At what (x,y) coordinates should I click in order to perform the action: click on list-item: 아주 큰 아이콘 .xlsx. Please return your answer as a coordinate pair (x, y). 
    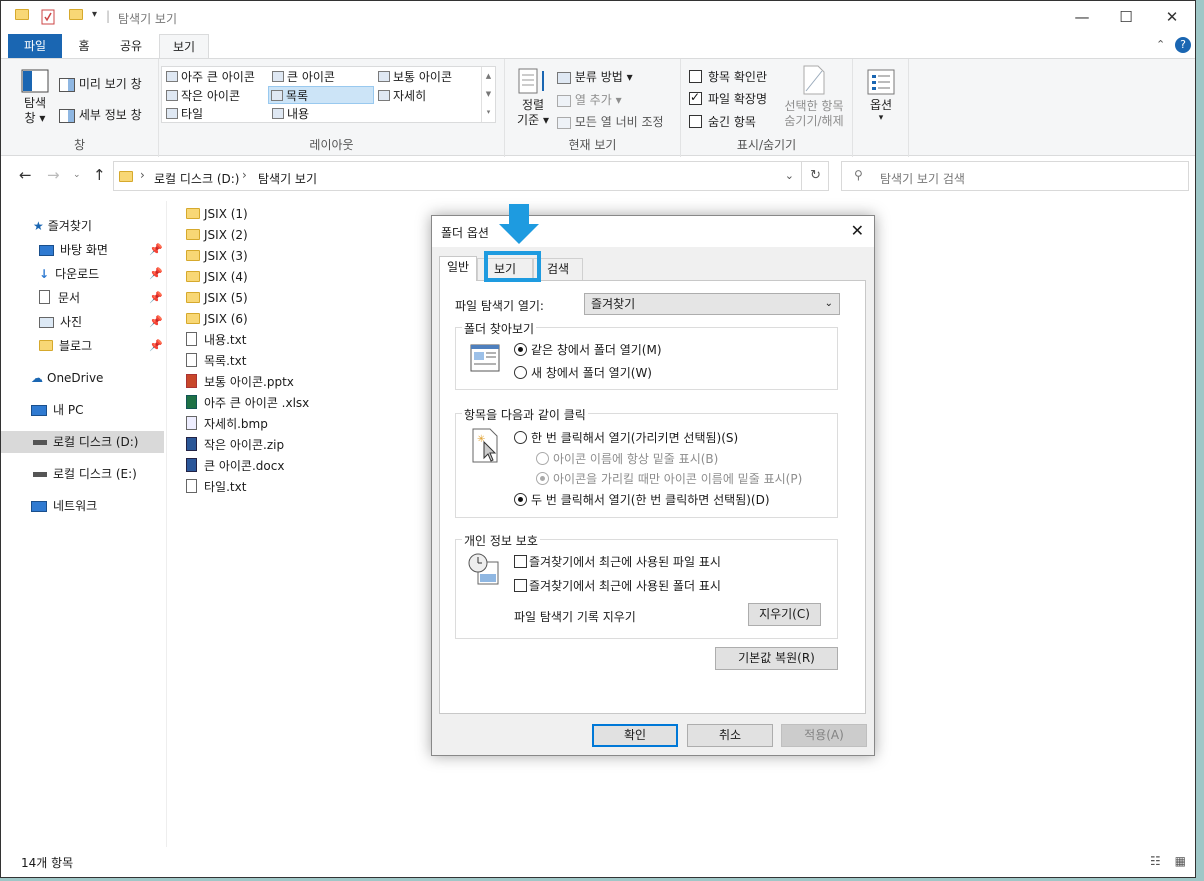
    Looking at the image, I should click on (296, 403).